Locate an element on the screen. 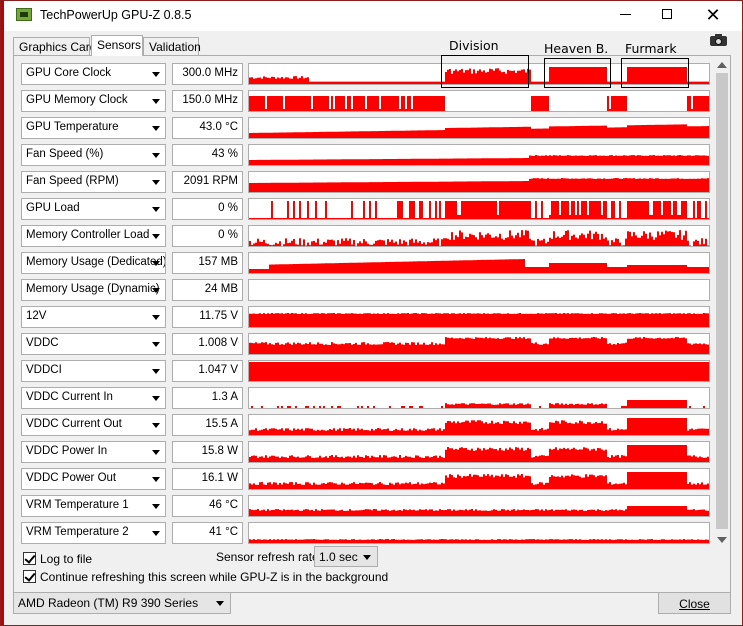 The image size is (743, 626). refresh-rate-select: 1.0 sec is located at coordinates (346, 556).